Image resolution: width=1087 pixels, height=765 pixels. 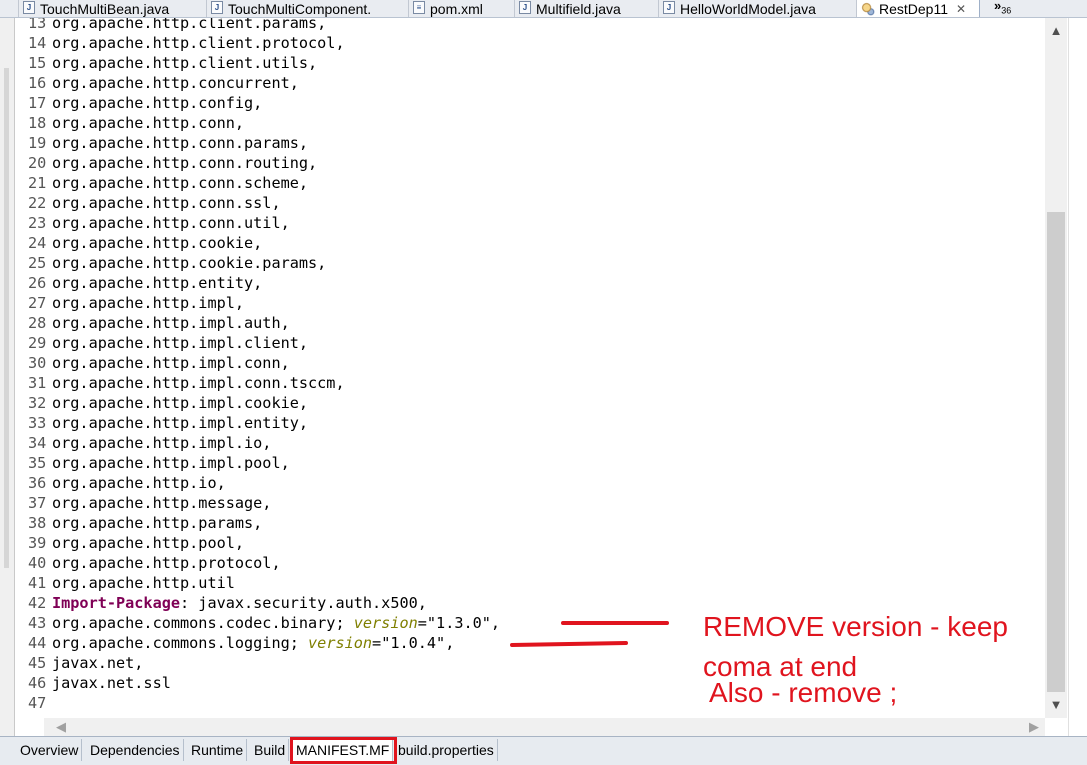 What do you see at coordinates (270, 750) in the screenshot?
I see `tab-build: Build` at bounding box center [270, 750].